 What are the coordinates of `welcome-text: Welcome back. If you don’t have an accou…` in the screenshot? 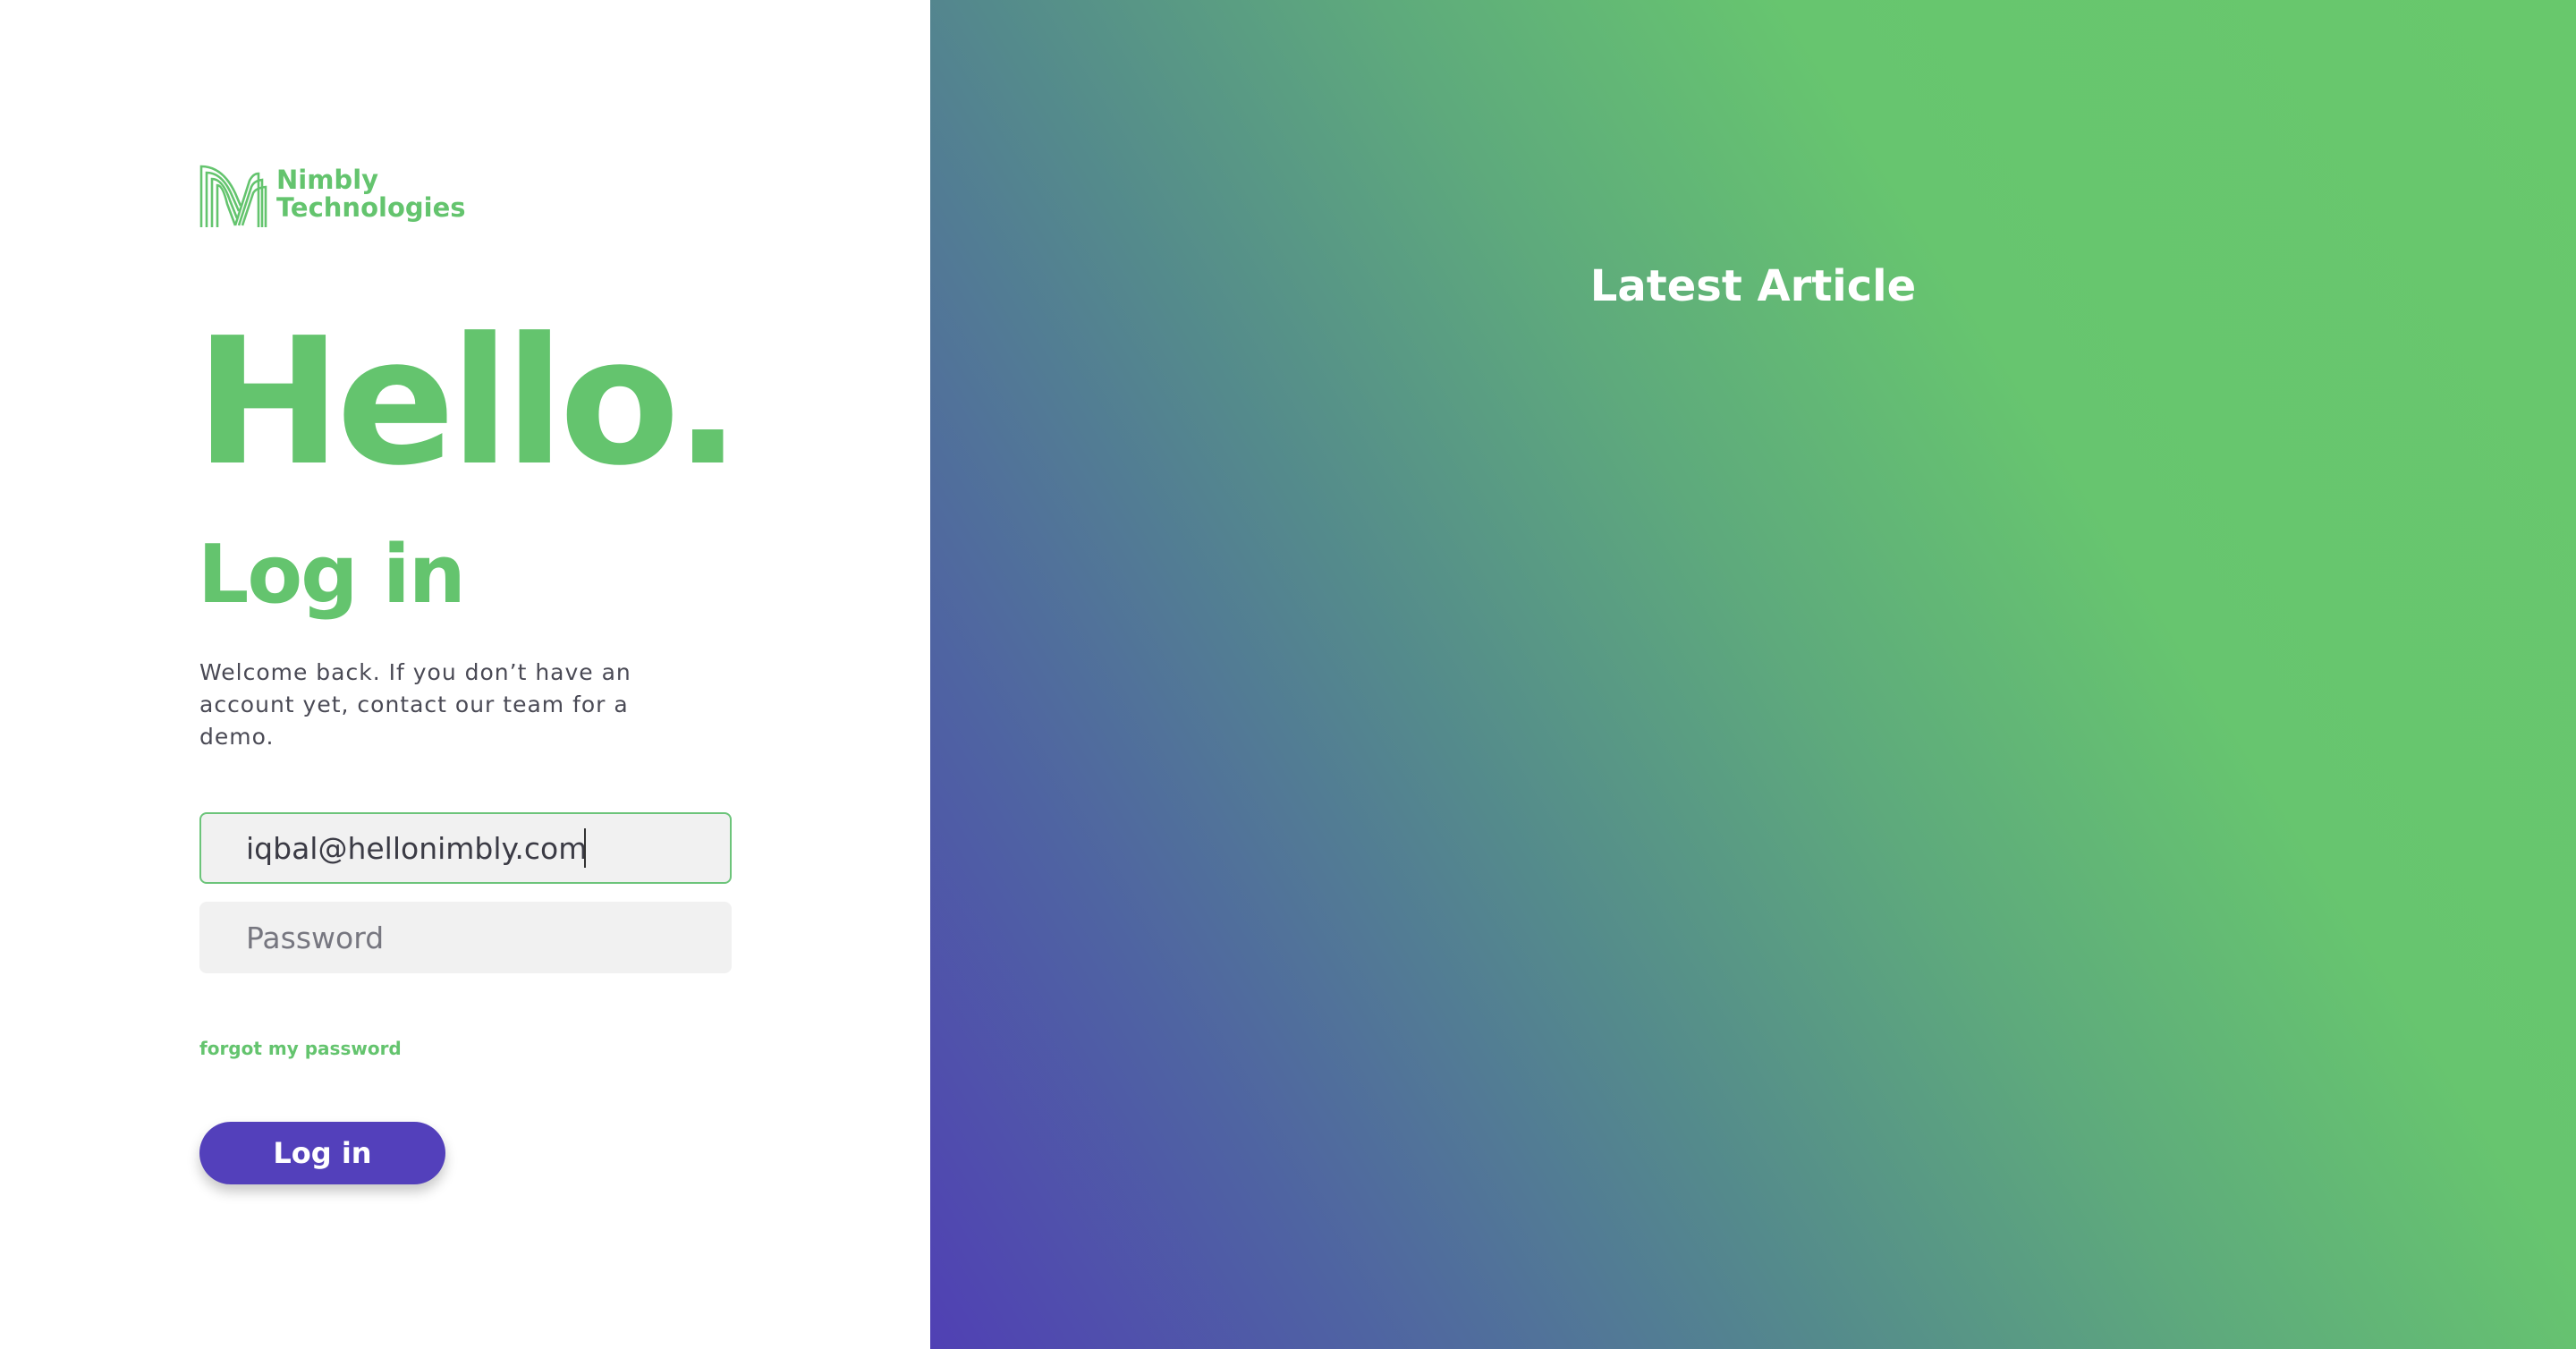 It's located at (415, 704).